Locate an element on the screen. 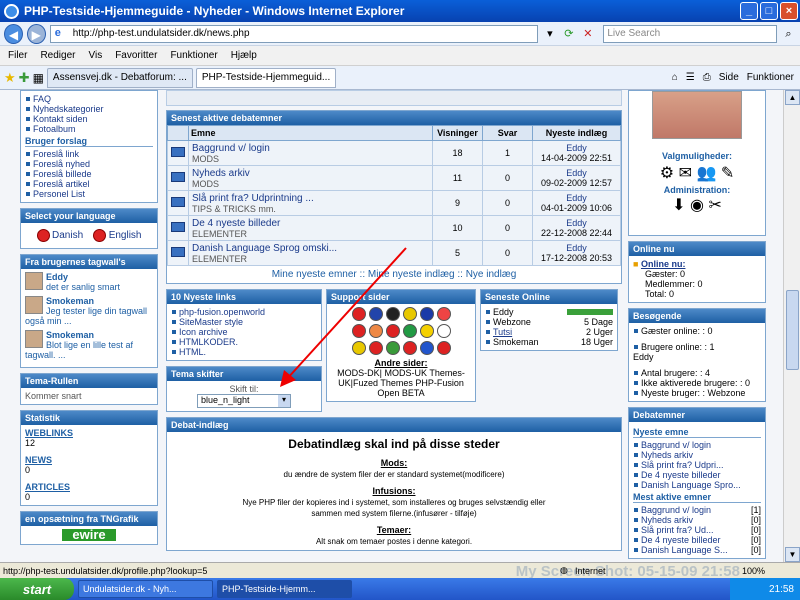 This screenshot has height=600, width=800. active-topic-link: De 4 nyeste billeder is located at coordinates (681, 540).